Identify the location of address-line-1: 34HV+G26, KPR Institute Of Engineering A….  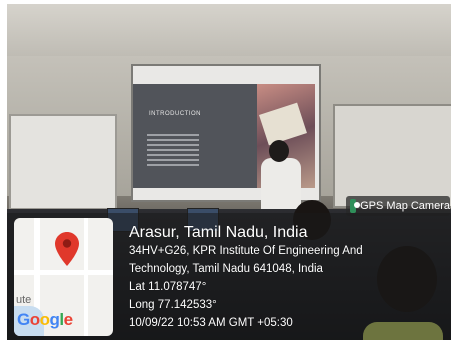
(246, 251).